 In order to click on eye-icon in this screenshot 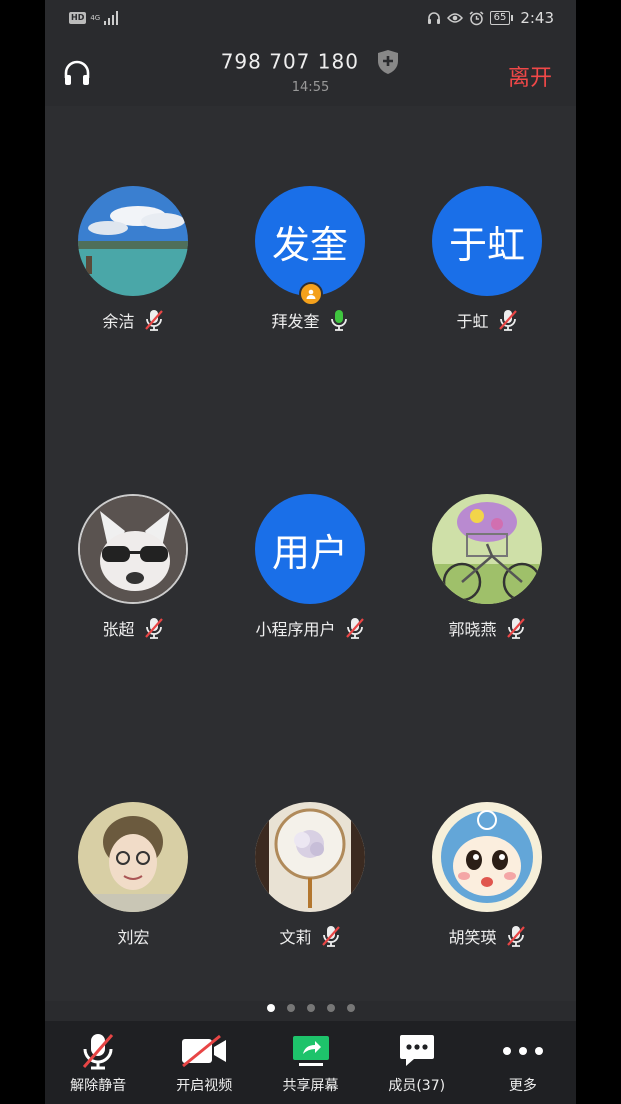, I will do `click(454, 18)`.